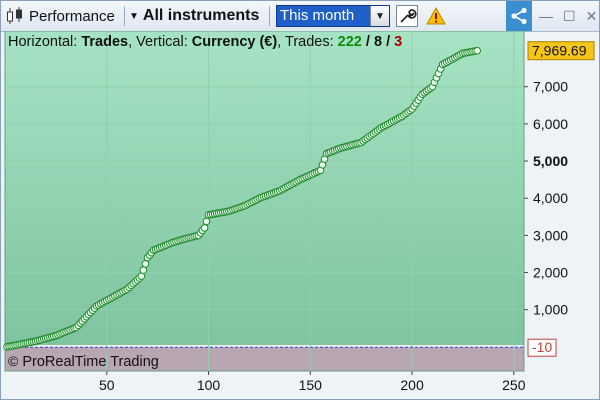 The width and height of the screenshot is (600, 400). Describe the element at coordinates (311, 385) in the screenshot. I see `x-tick-label: 150` at that location.